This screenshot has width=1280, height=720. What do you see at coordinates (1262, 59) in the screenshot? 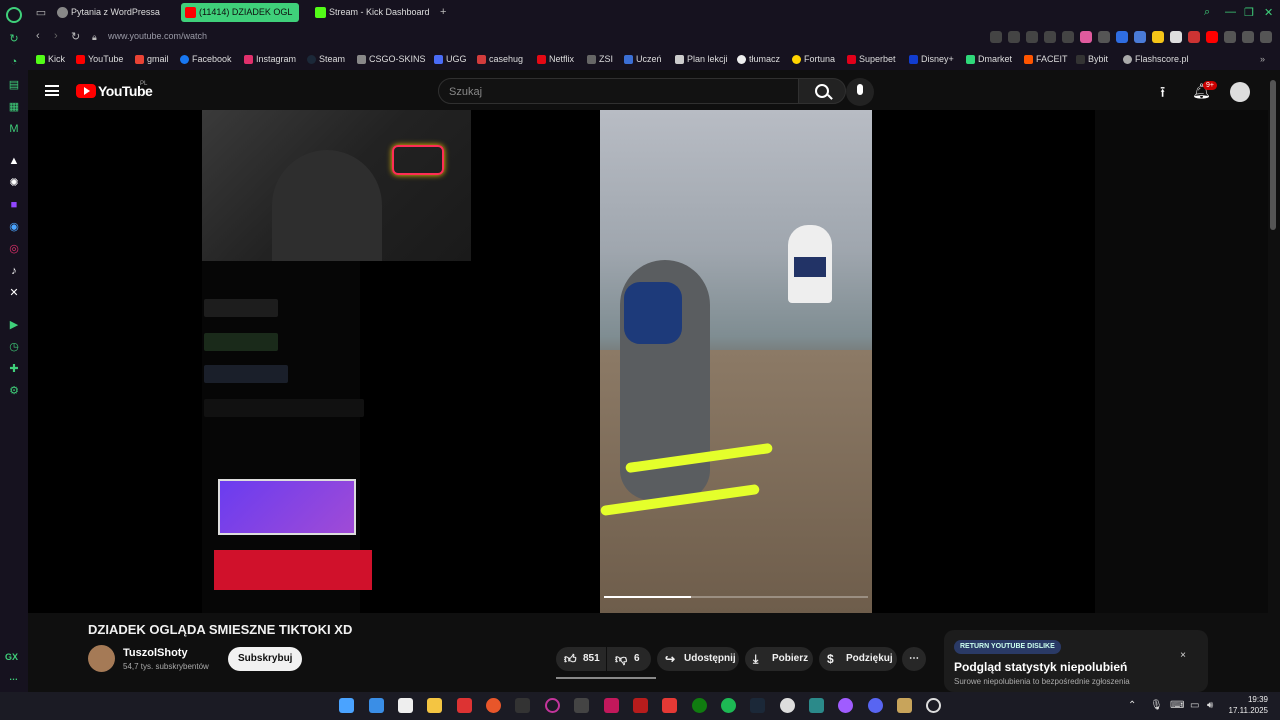
I see `more-bookmarks-icon: »` at bounding box center [1262, 59].